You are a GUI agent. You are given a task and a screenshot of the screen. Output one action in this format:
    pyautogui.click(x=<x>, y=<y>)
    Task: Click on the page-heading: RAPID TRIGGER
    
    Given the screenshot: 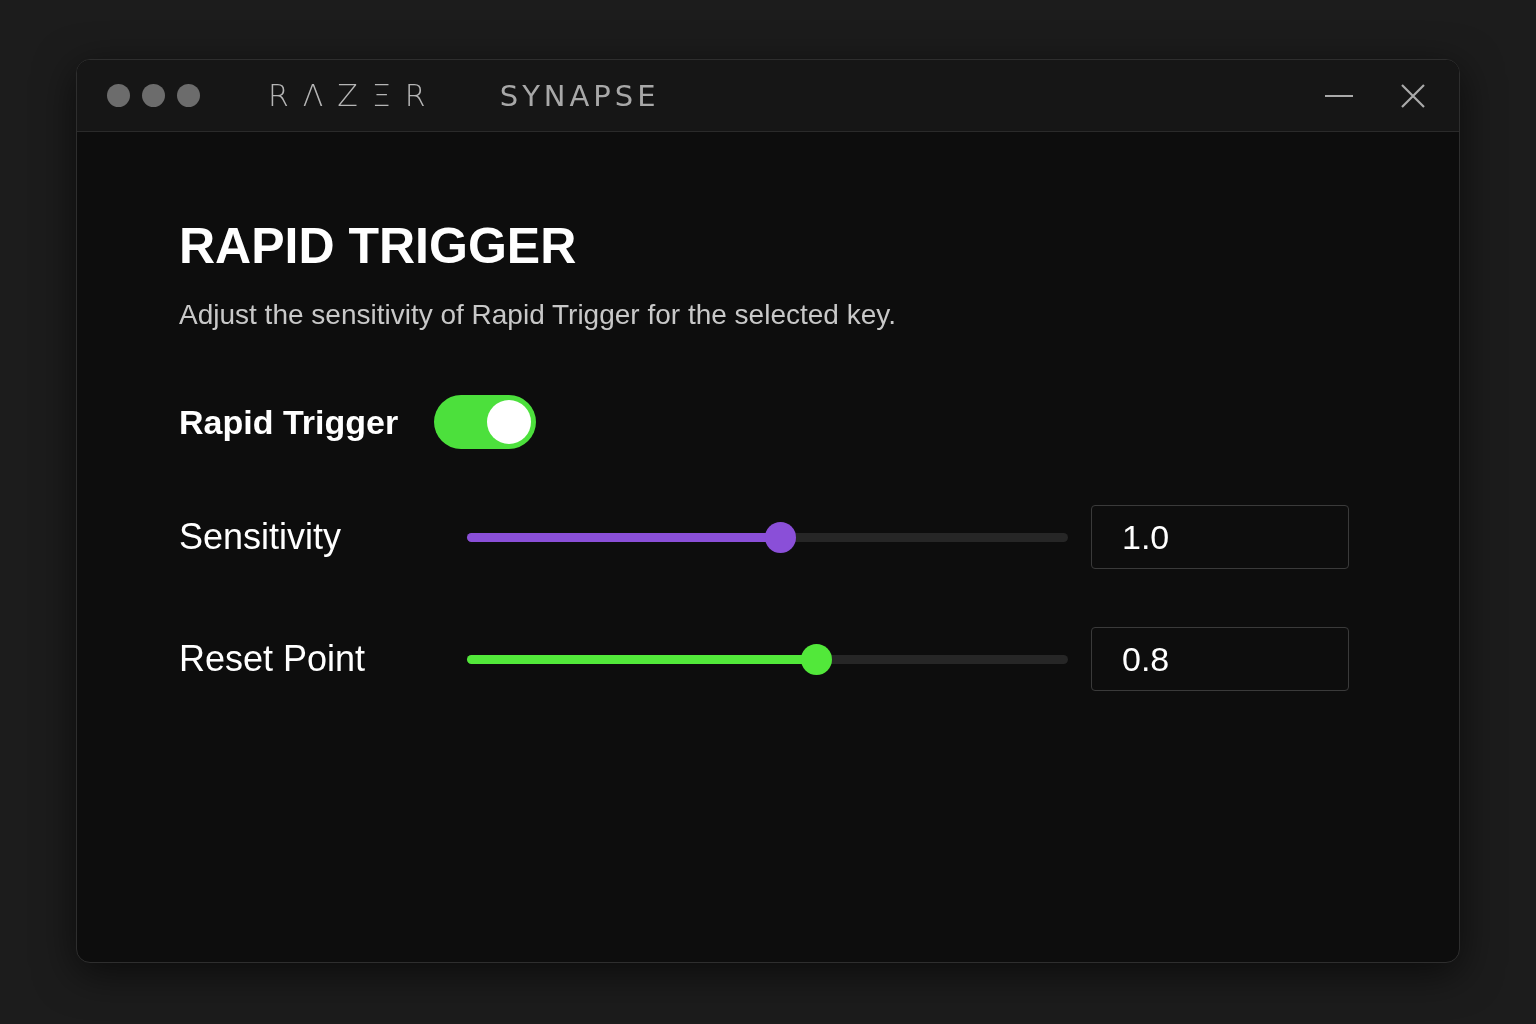 What is the action you would take?
    pyautogui.click(x=378, y=246)
    